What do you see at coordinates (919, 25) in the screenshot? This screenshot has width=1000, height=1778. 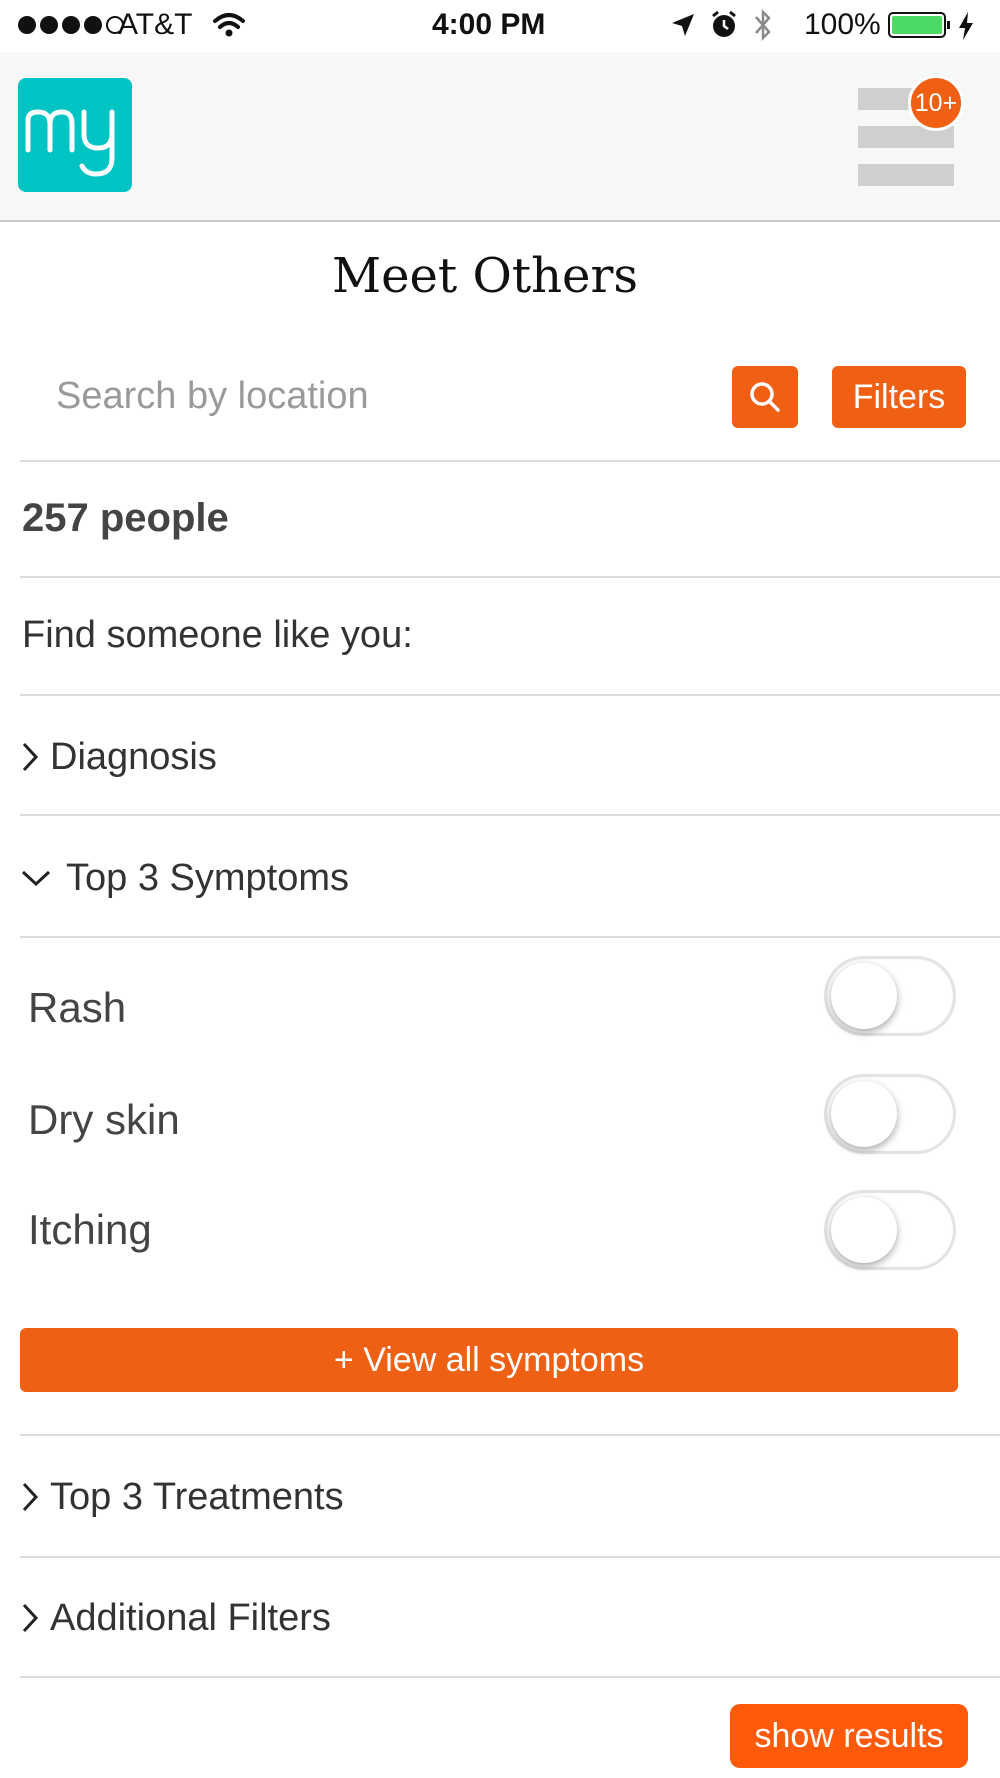 I see `battery-icon` at bounding box center [919, 25].